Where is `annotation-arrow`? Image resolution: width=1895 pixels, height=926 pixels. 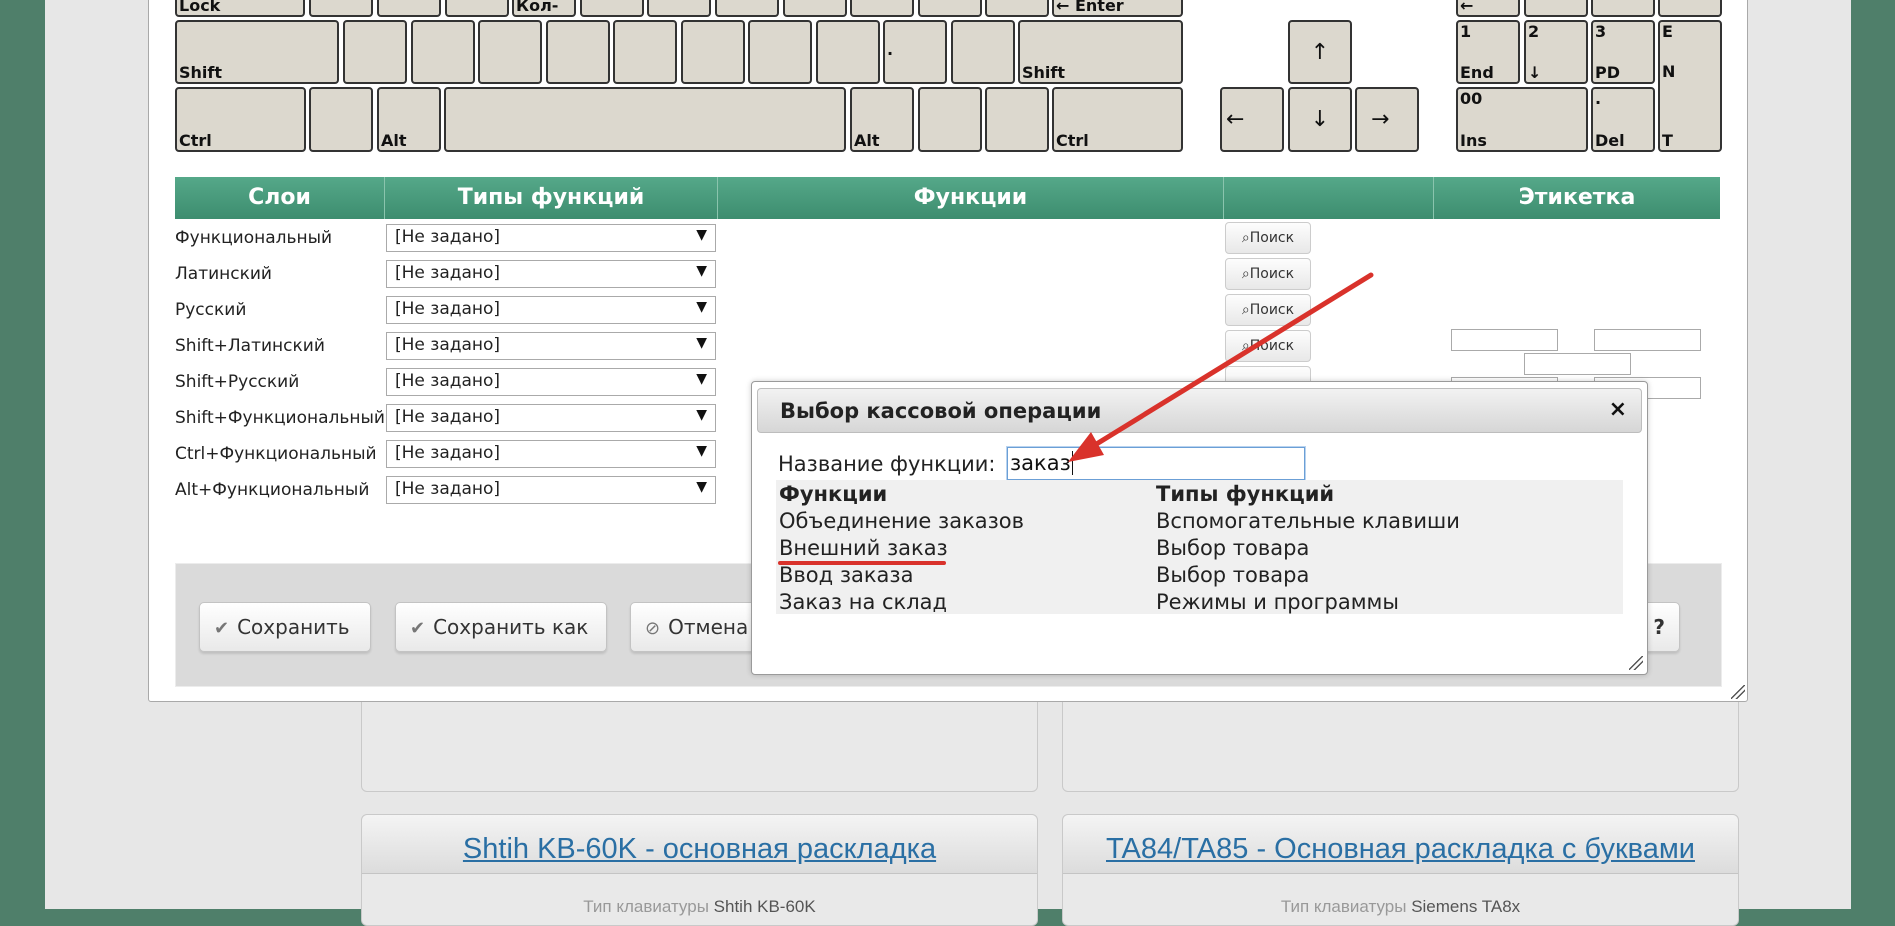 annotation-arrow is located at coordinates (1221, 367).